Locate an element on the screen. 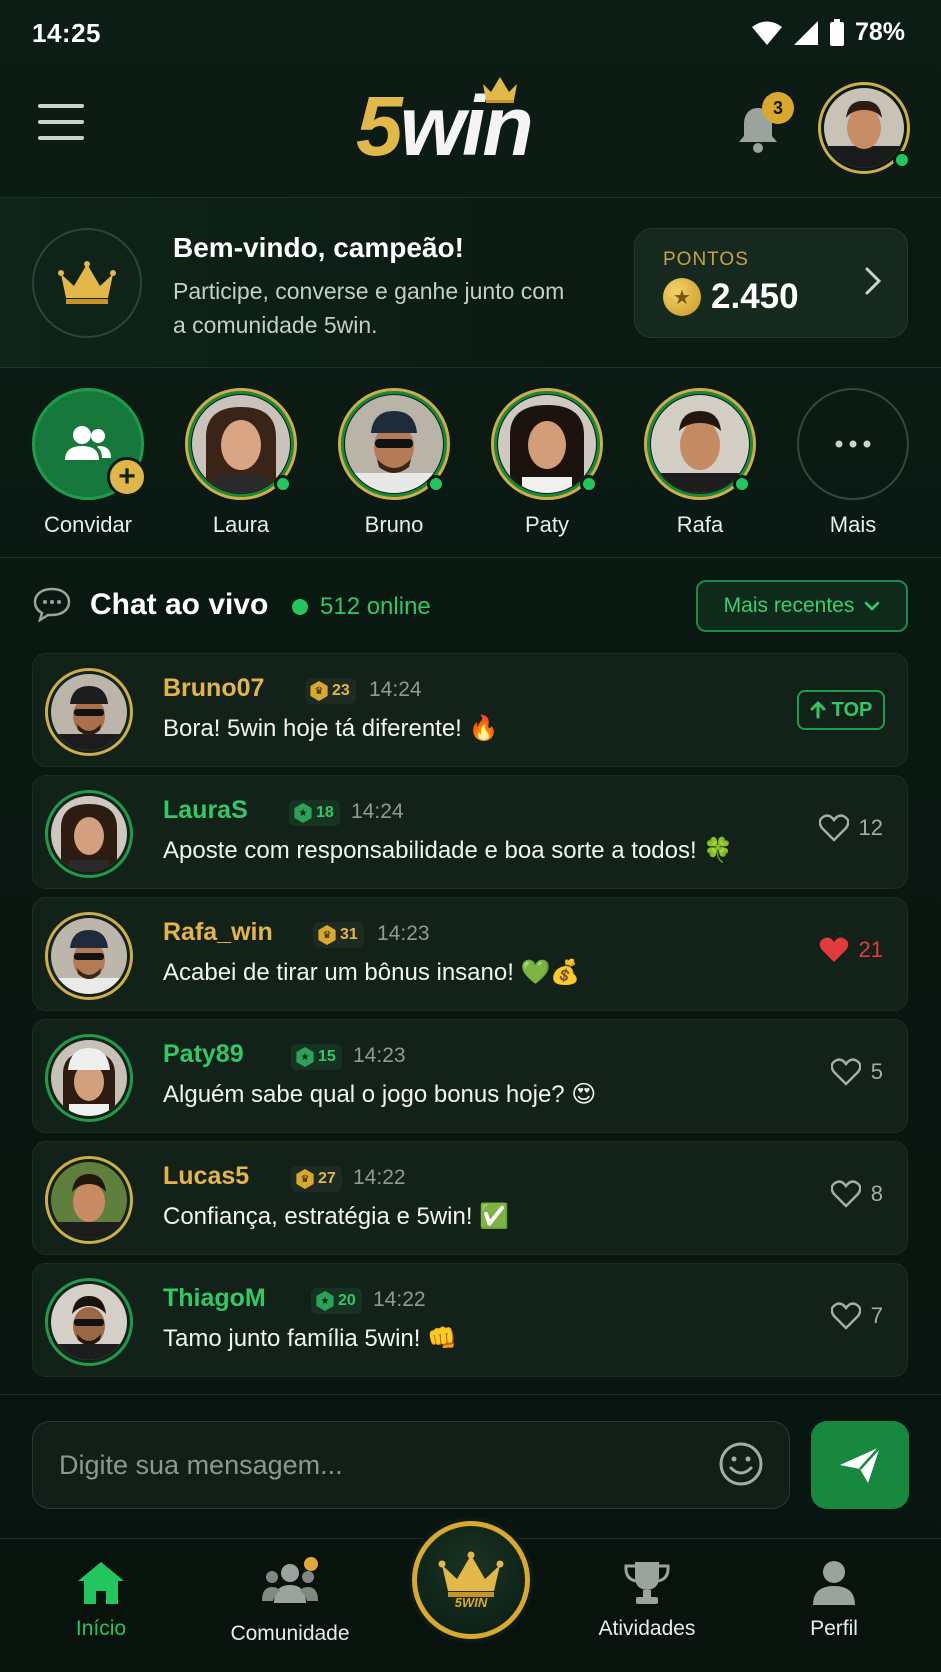 This screenshot has height=1672, width=941. like-button: 8 is located at coordinates (856, 1194).